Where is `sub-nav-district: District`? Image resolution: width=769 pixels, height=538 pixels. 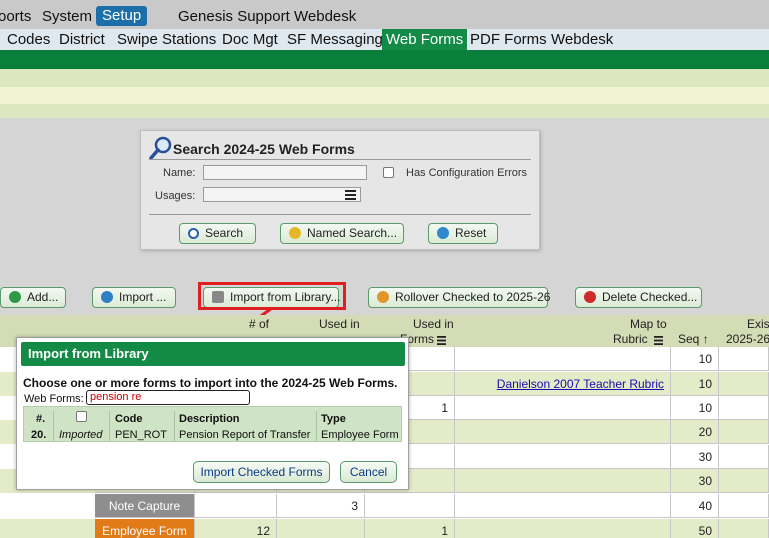 sub-nav-district: District is located at coordinates (82, 39).